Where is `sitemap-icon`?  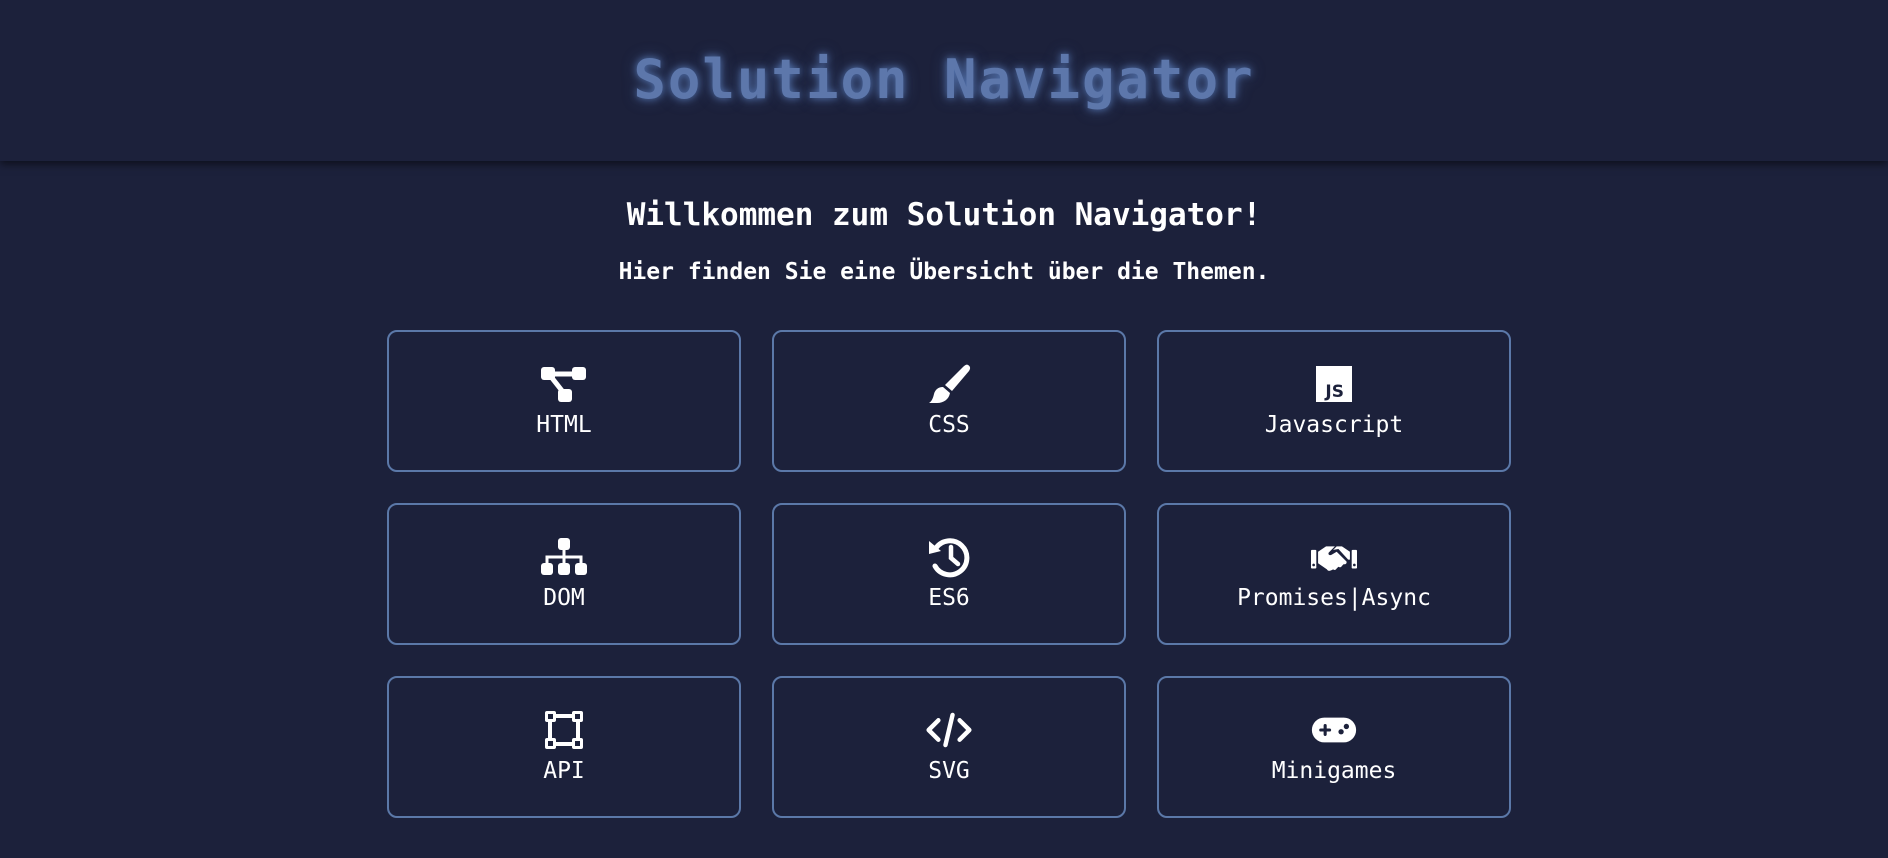 sitemap-icon is located at coordinates (564, 384).